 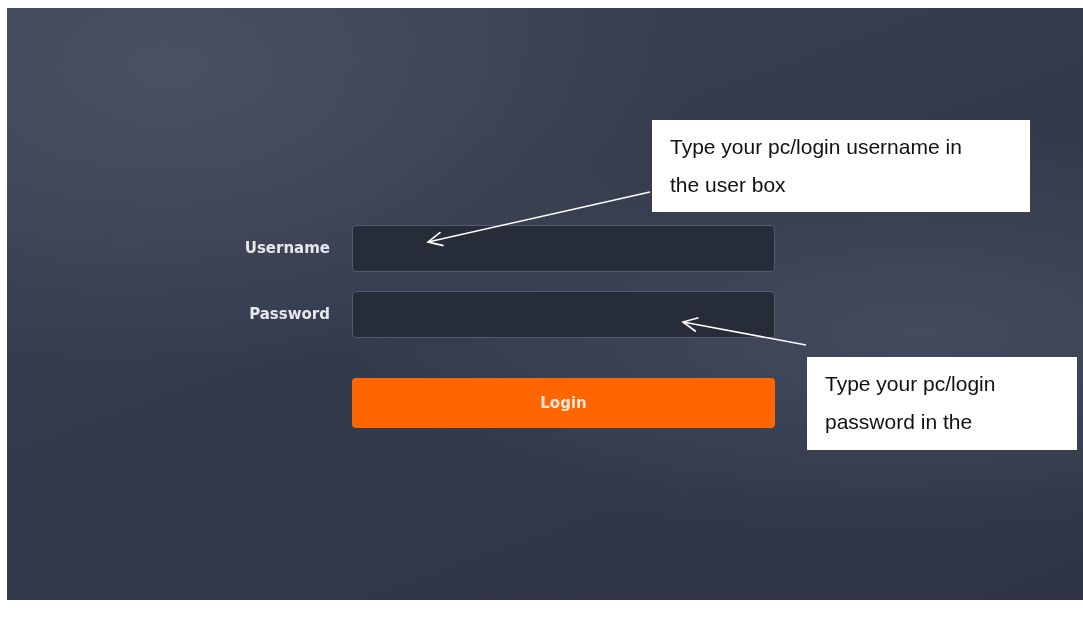 What do you see at coordinates (563, 403) in the screenshot?
I see `login-button: Login` at bounding box center [563, 403].